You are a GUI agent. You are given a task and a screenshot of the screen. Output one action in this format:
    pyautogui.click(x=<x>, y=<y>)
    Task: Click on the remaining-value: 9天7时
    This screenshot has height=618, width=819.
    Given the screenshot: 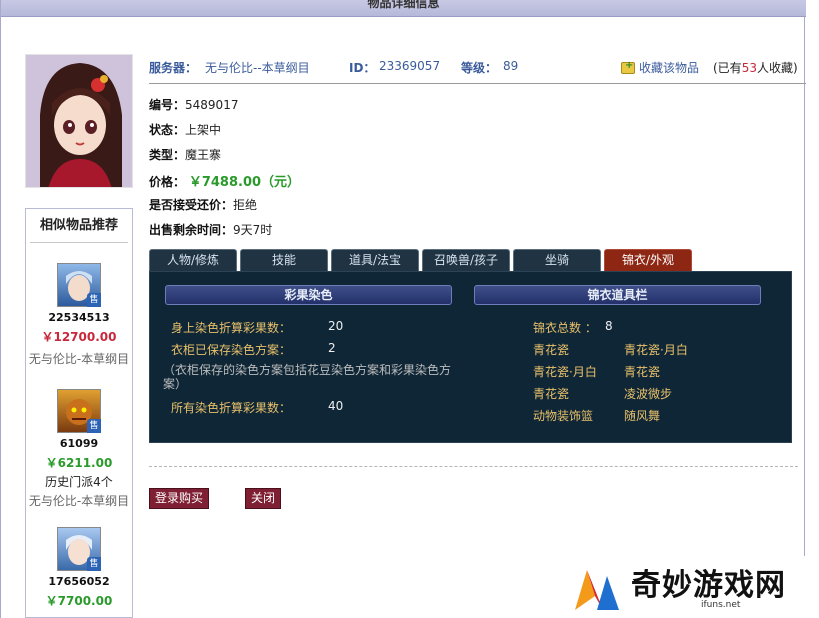 What is the action you would take?
    pyautogui.click(x=253, y=230)
    